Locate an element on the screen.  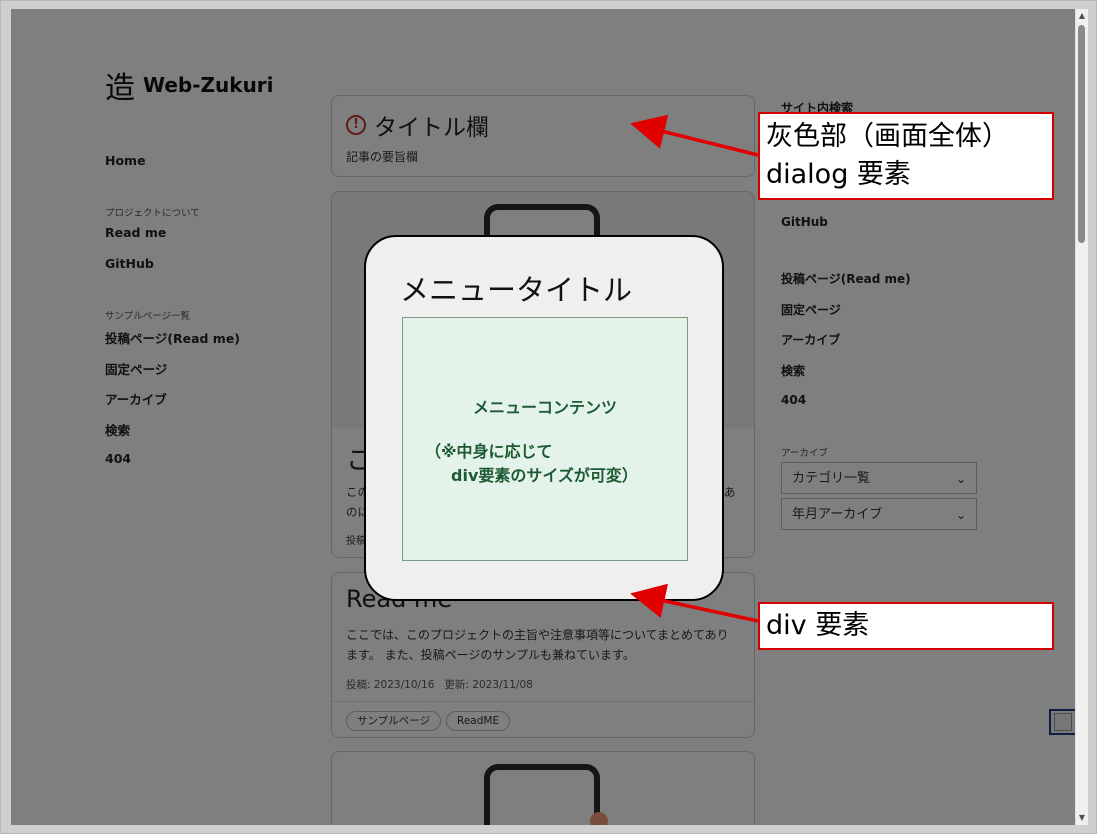
annotation-dialog-label: 灰色部（画面全体） dialog 要素 is located at coordinates (906, 156).